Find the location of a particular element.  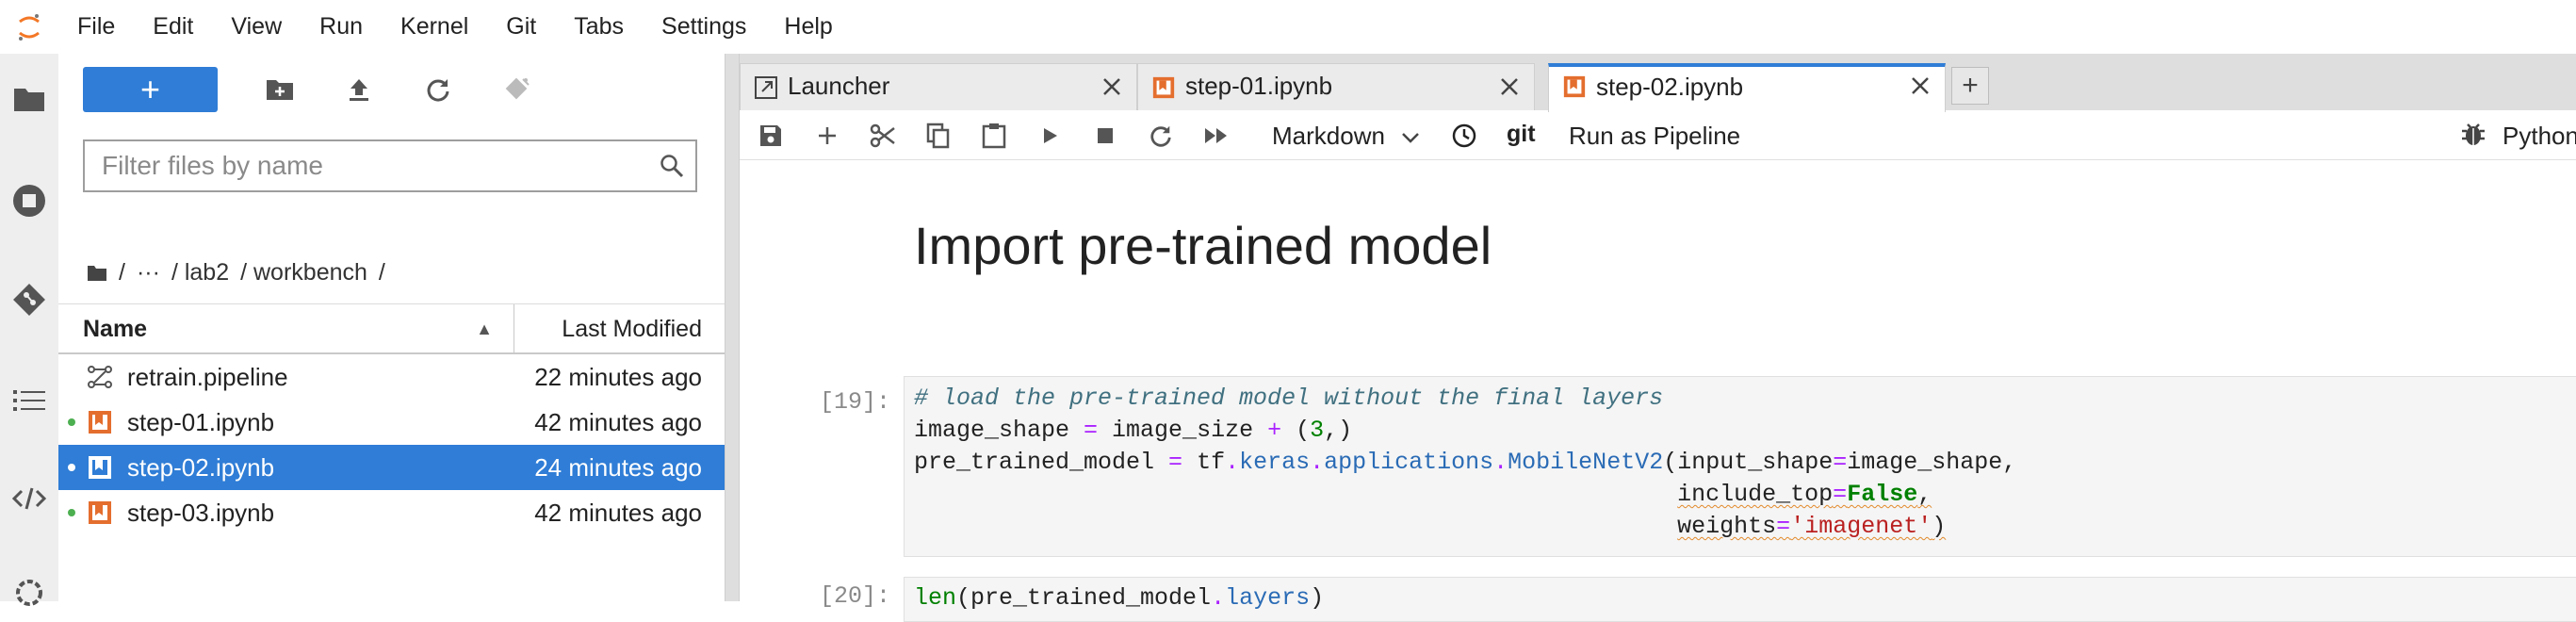

run-as-pipeline-button: Run as Pipeline is located at coordinates (1654, 135).